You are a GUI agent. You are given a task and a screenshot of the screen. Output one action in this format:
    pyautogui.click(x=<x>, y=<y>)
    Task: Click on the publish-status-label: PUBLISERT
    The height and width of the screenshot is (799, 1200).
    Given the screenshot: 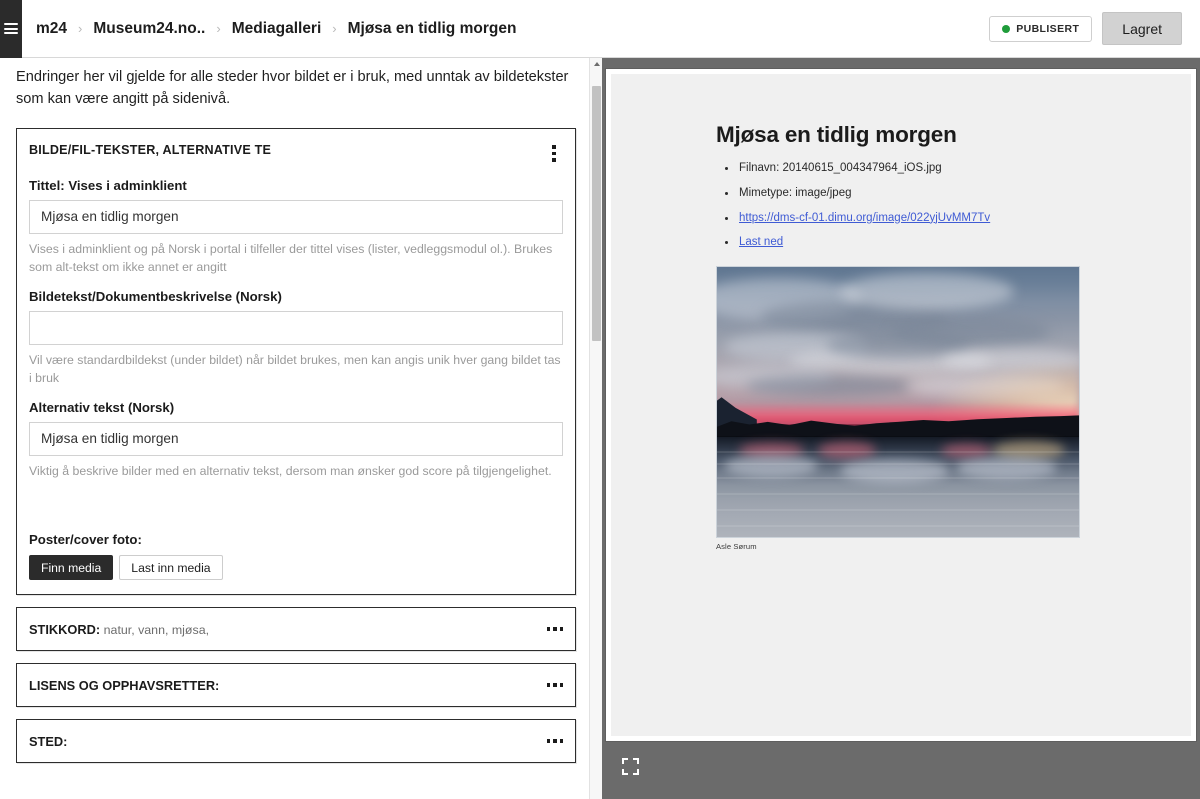 What is the action you would take?
    pyautogui.click(x=1048, y=28)
    